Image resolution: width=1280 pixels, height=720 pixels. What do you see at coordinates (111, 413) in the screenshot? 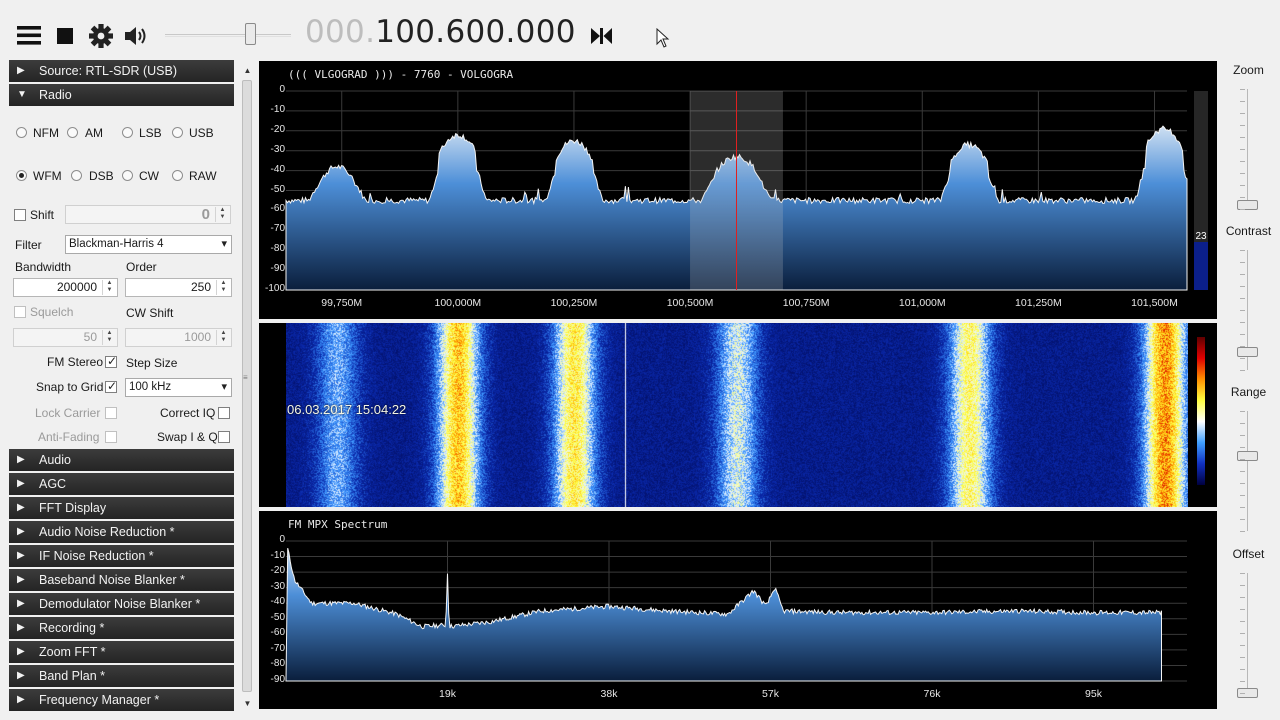
I see `lock-carrier-checkbox` at bounding box center [111, 413].